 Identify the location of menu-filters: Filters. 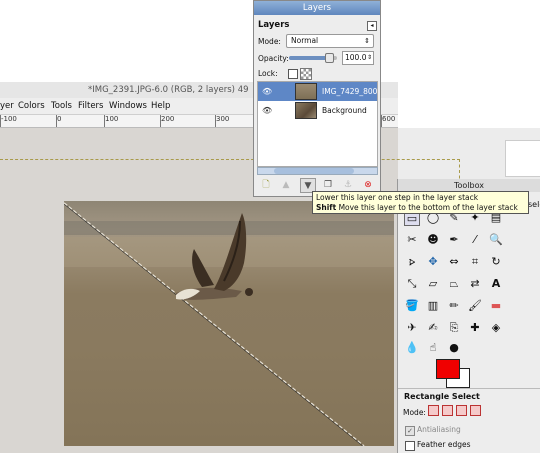
(90, 106).